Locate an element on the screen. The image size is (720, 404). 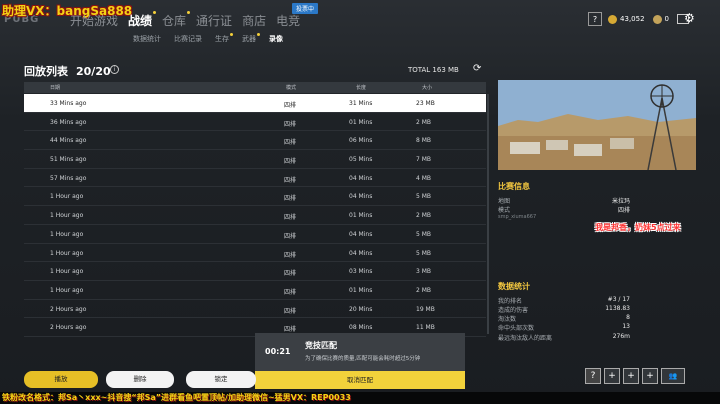
table-row: 57 Mins ago 四排 04 Mins 4 MB is located at coordinates (255, 178).